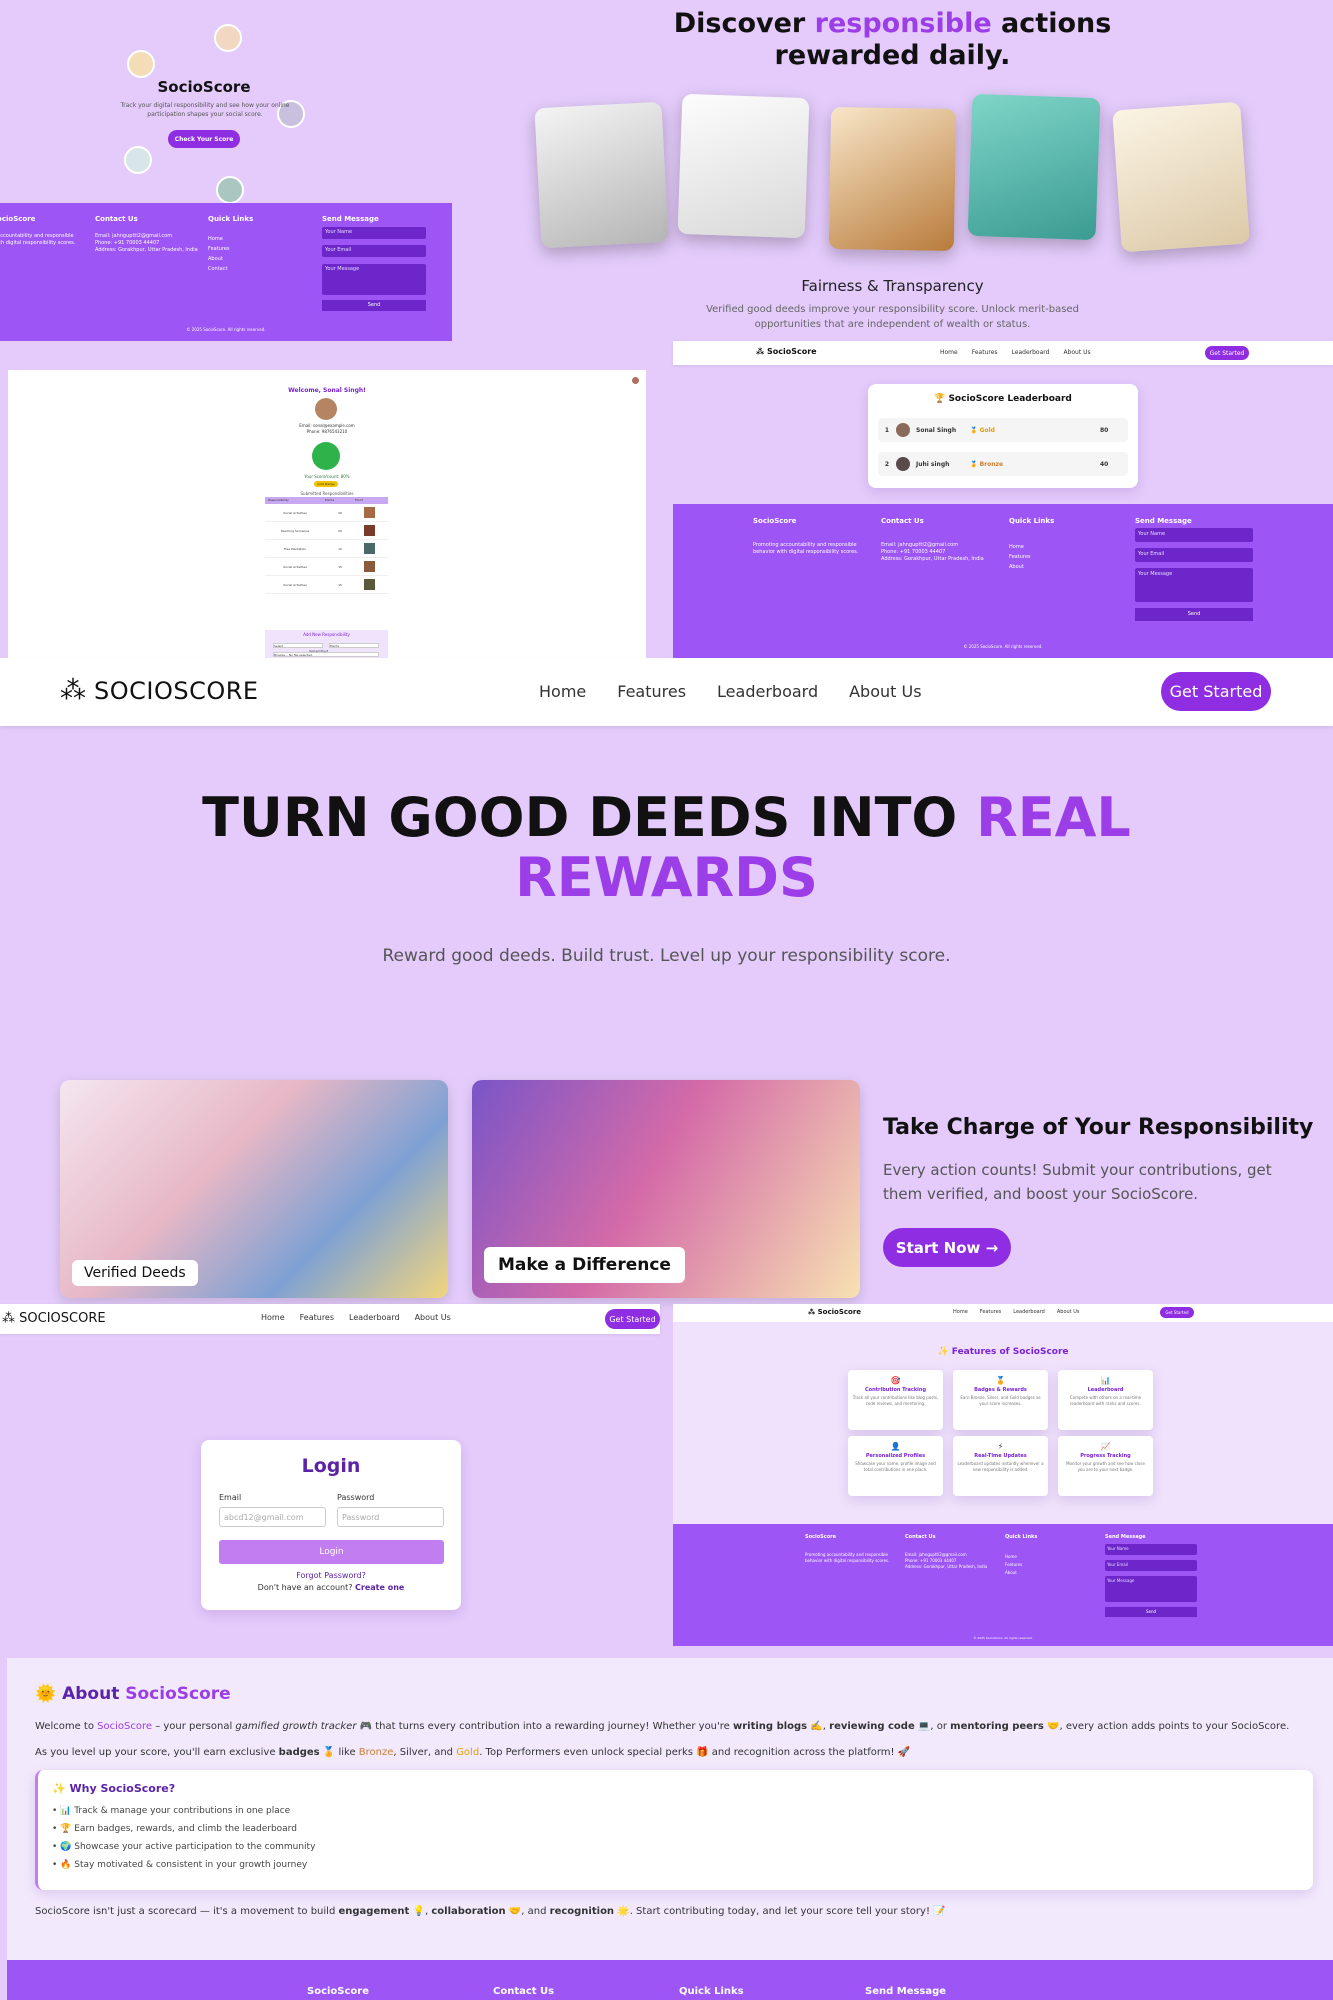  What do you see at coordinates (217, 269) in the screenshot?
I see `footer-link-contact: Contact` at bounding box center [217, 269].